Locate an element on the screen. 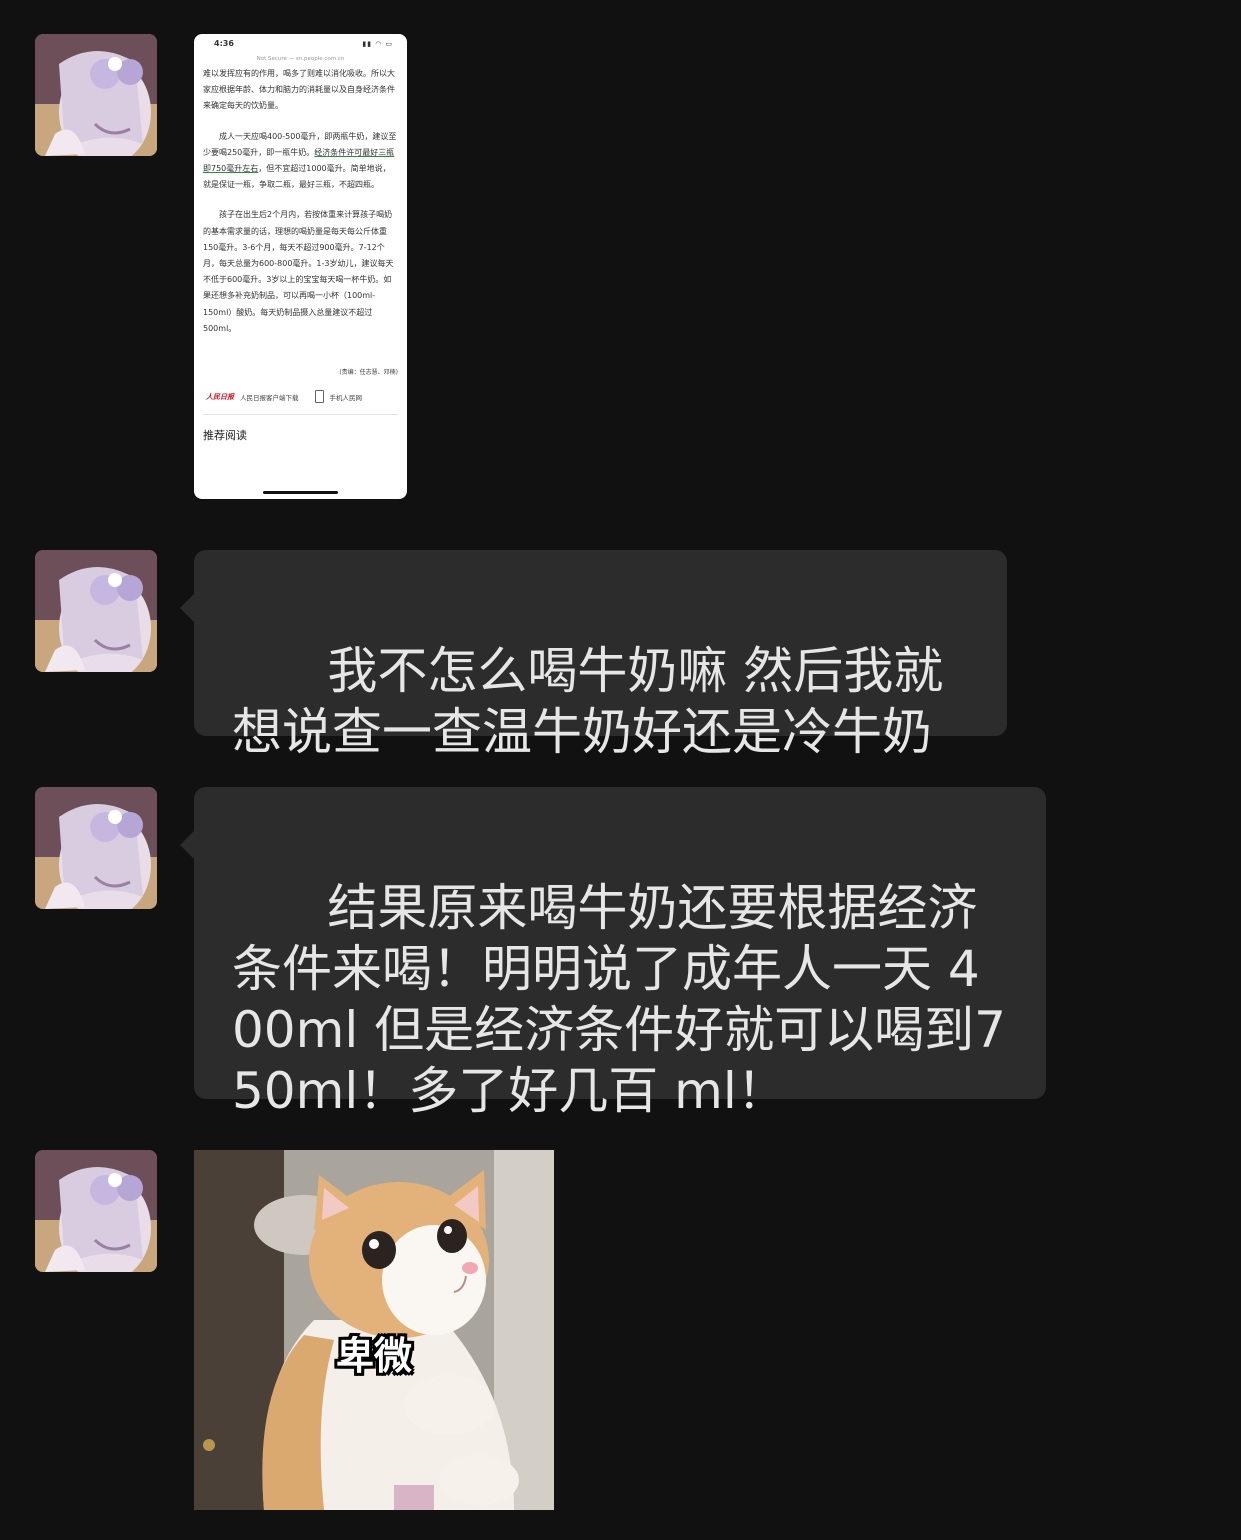 The height and width of the screenshot is (1540, 1241). phone-status-bar: 4:36 ▮▮ ◠ ▭ is located at coordinates (300, 45).